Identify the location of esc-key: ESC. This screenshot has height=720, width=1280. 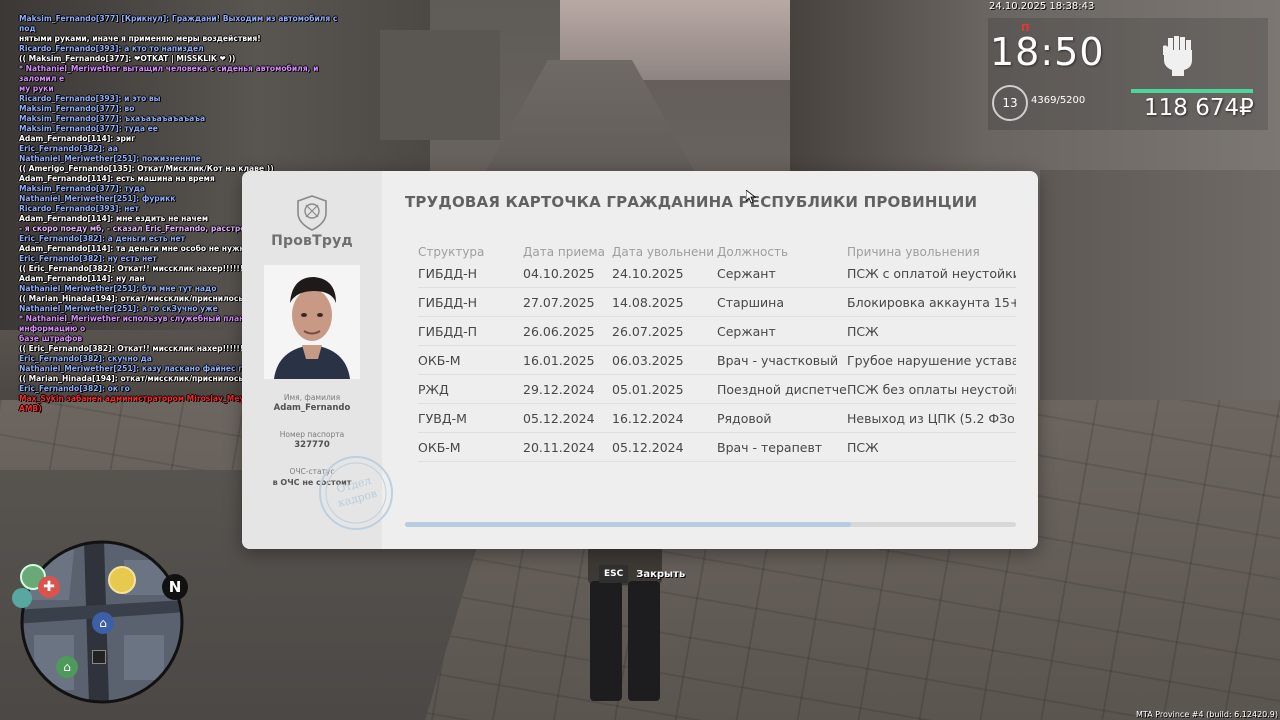
(614, 574).